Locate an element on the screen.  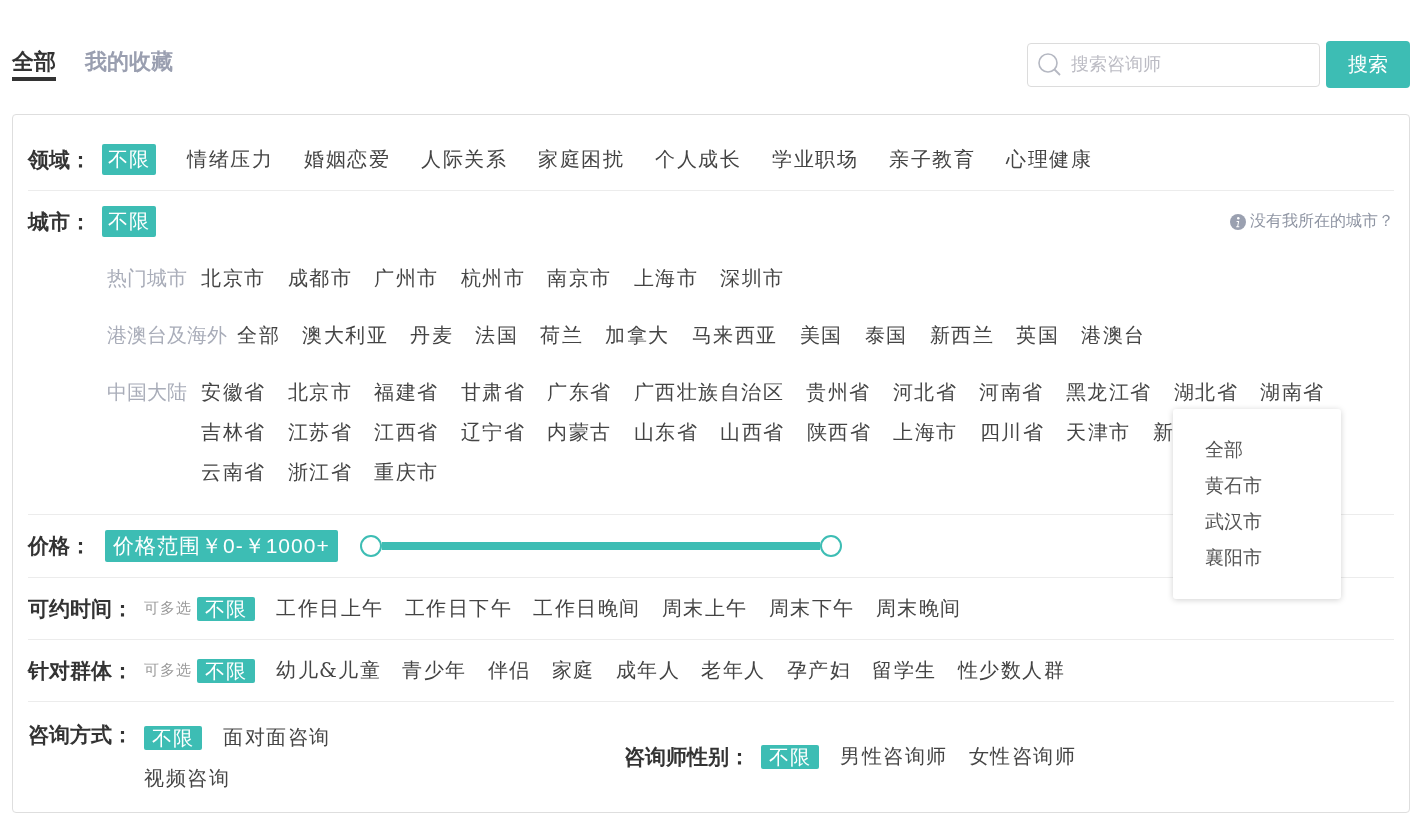
city-option: 湖北省 is located at coordinates (1205, 392).